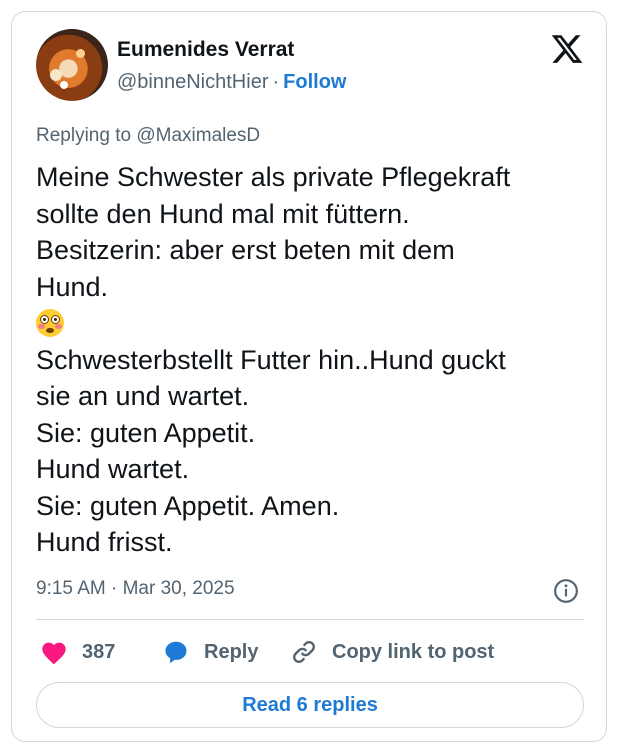  Describe the element at coordinates (71, 588) in the screenshot. I see `tweet-time: 9:15 AM` at that location.